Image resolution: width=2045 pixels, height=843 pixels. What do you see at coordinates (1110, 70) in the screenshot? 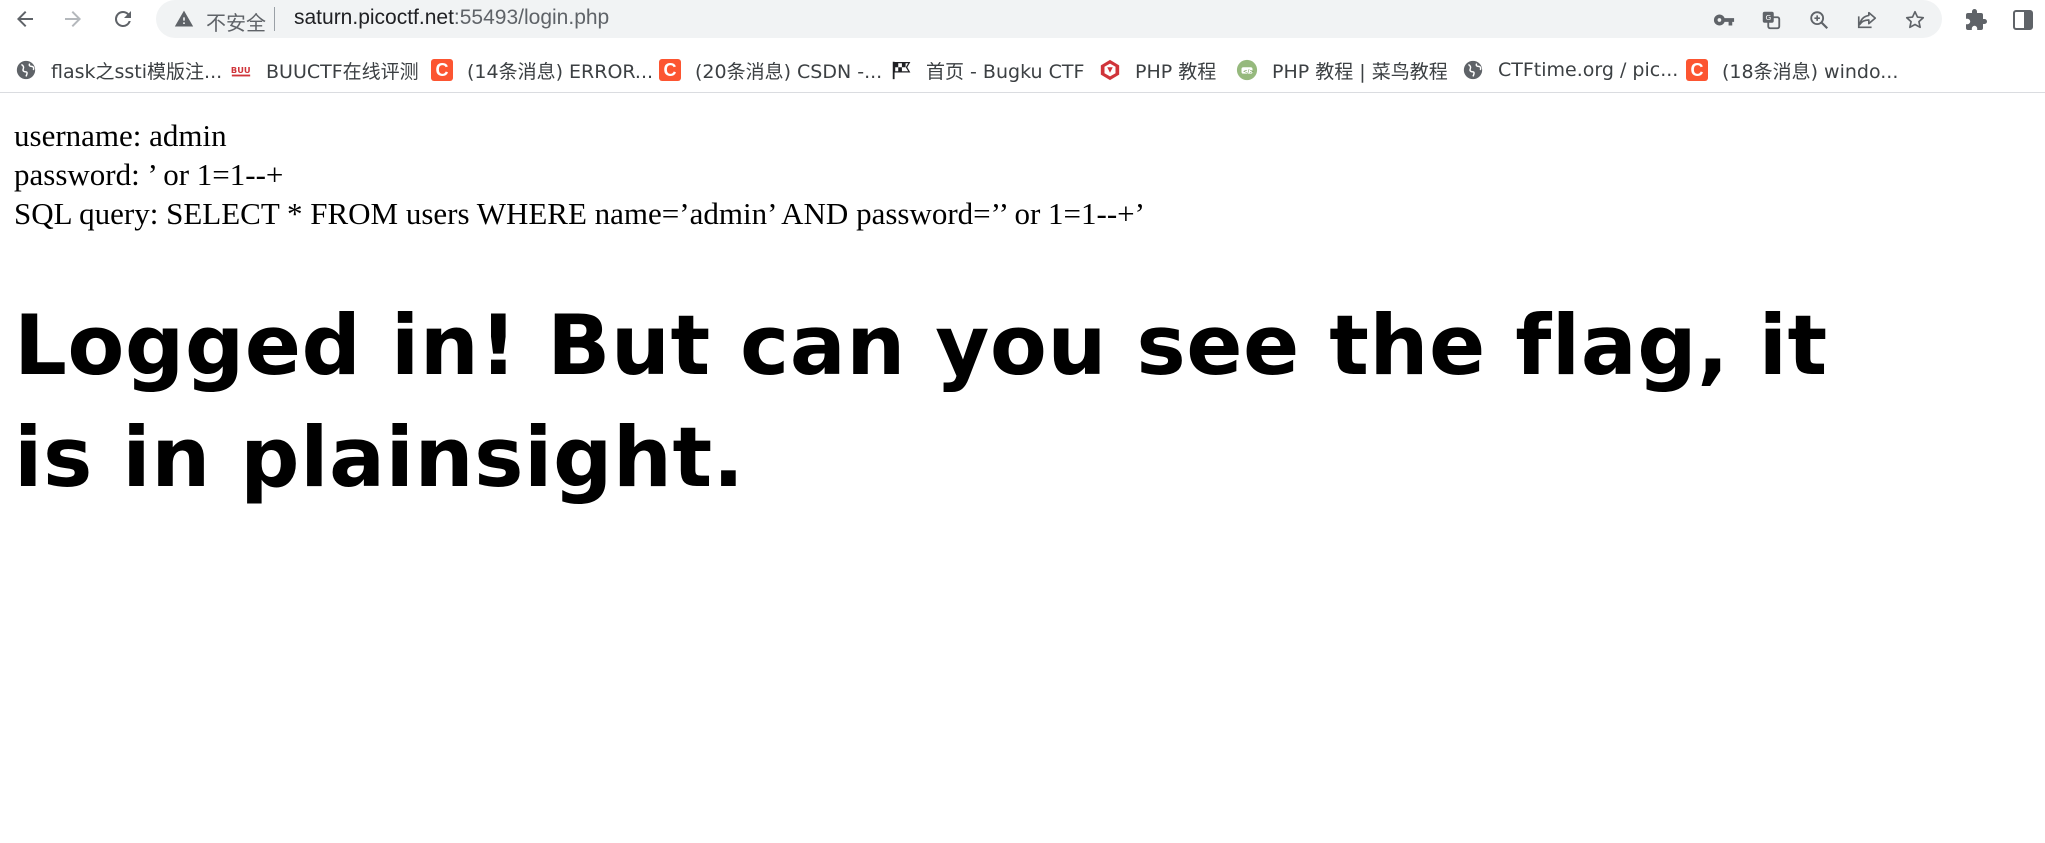
I see `w3c-icon` at bounding box center [1110, 70].